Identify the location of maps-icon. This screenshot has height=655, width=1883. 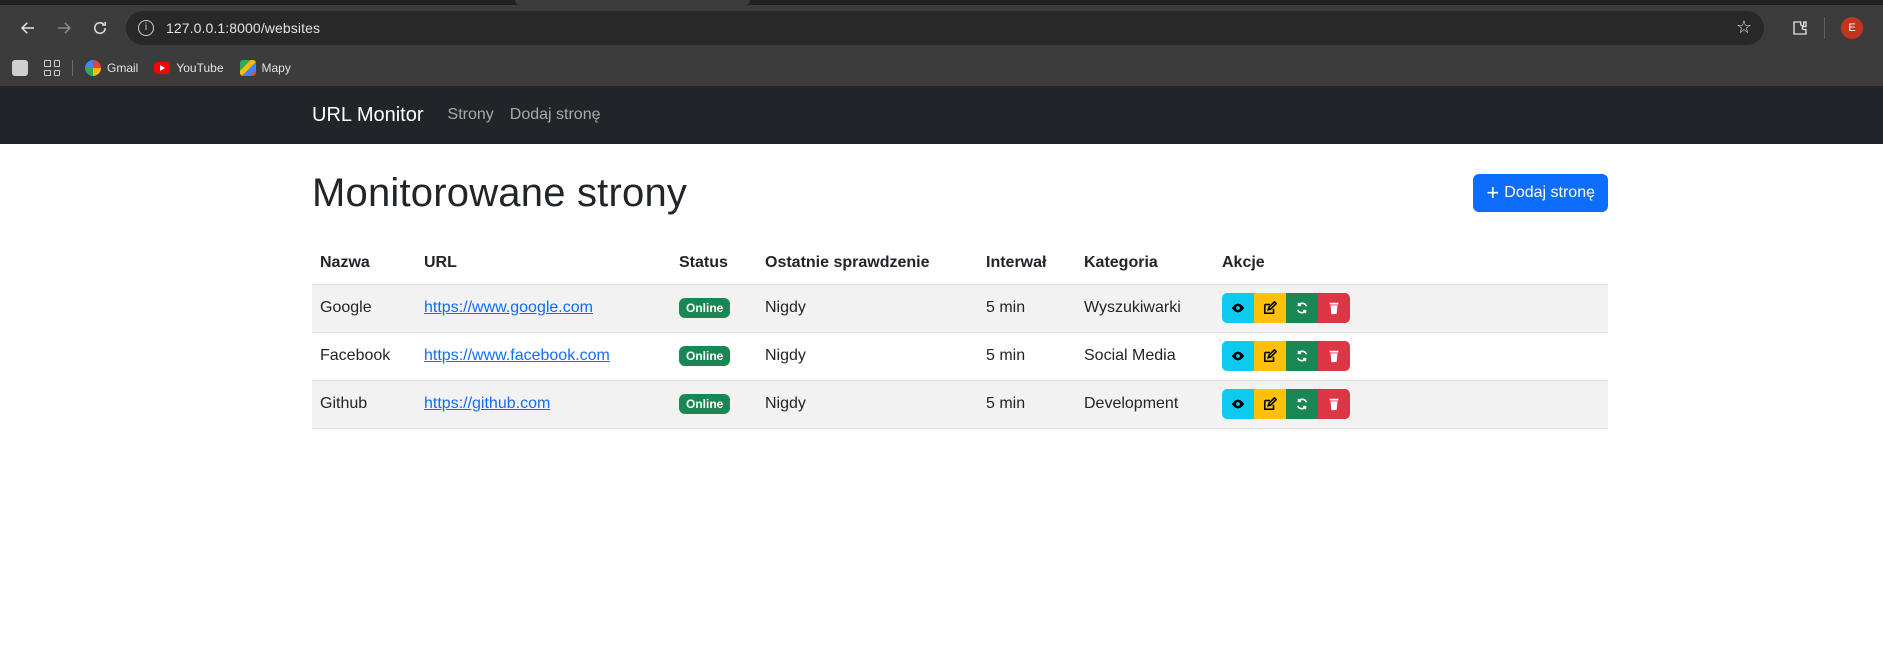
(247, 68).